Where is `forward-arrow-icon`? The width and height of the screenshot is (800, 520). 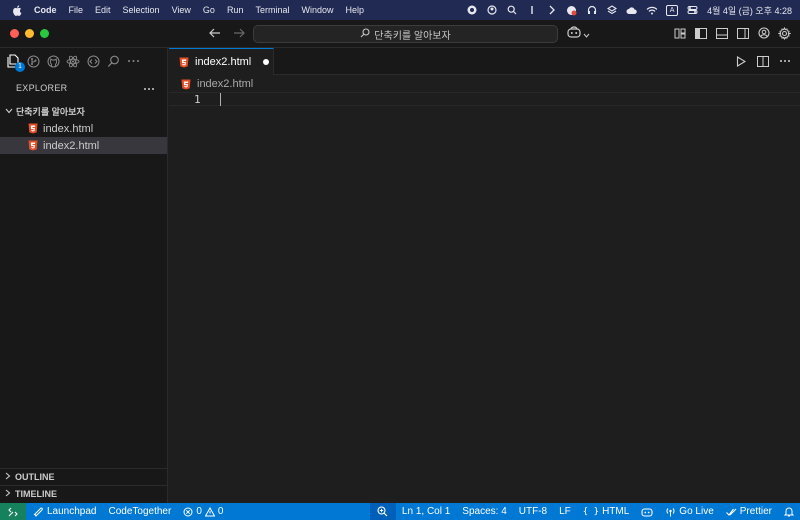
forward-arrow-icon is located at coordinates (239, 33).